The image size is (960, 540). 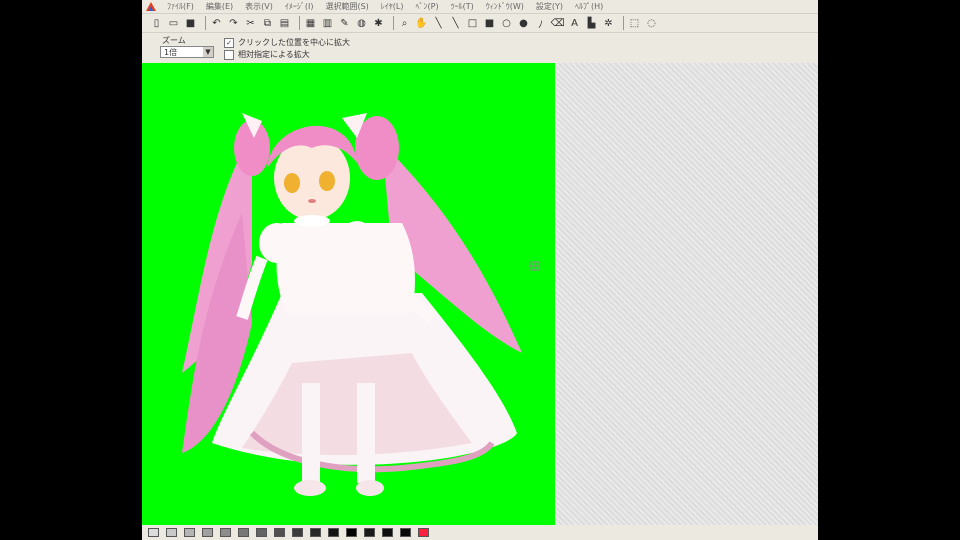 What do you see at coordinates (216, 23) in the screenshot?
I see `undo-icon: ↶` at bounding box center [216, 23].